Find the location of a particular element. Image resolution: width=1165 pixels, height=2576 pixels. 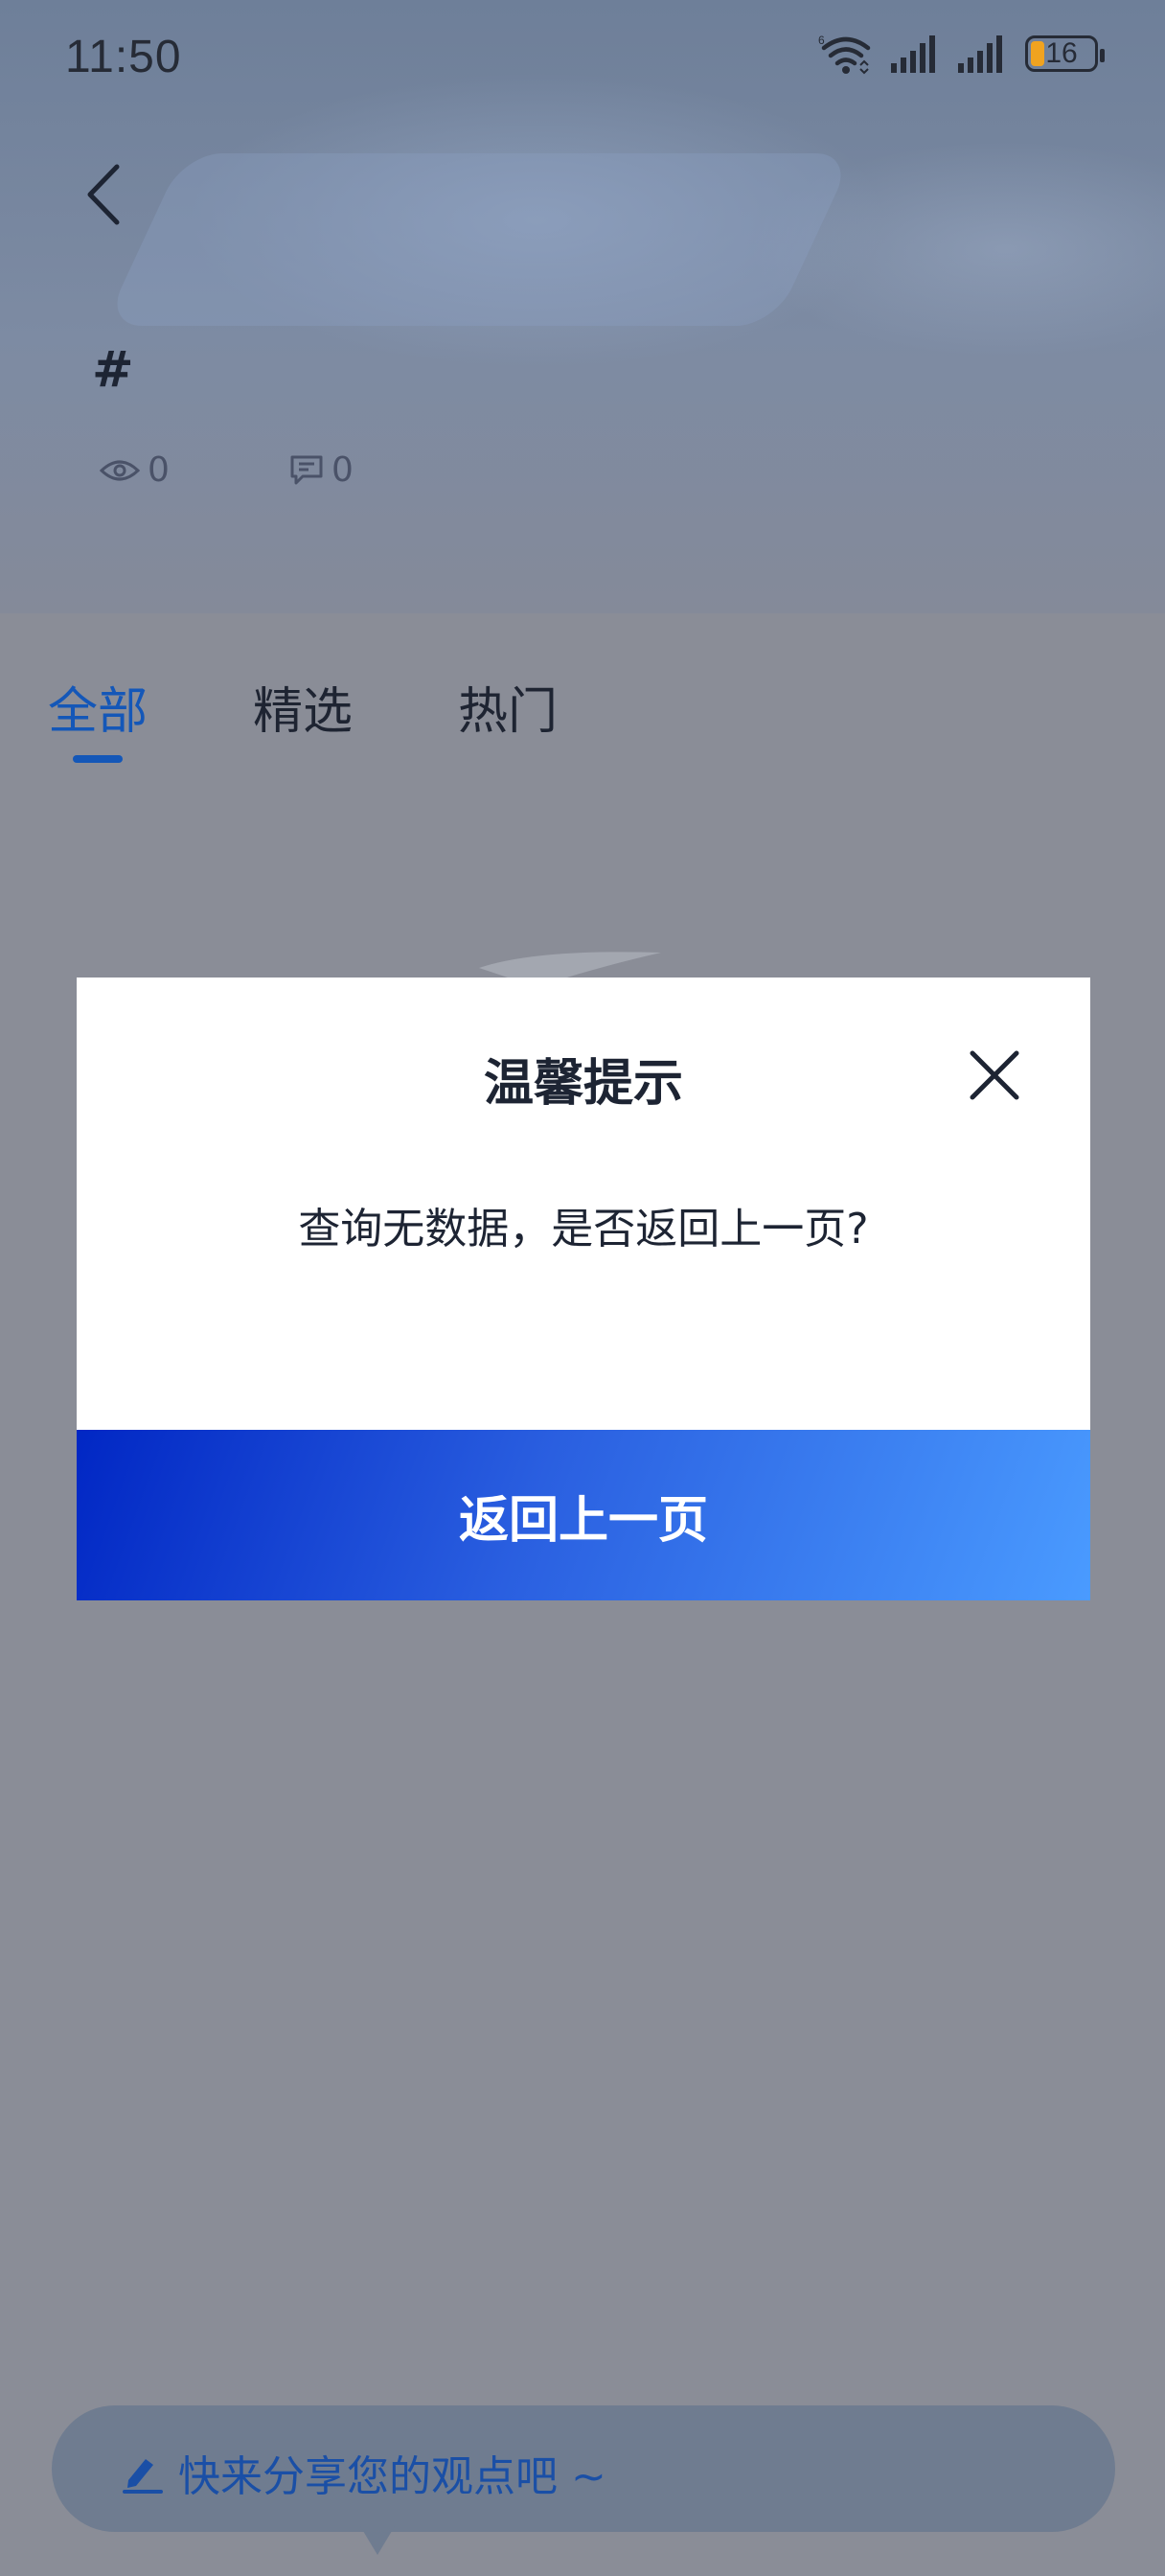

comment-input-bar: 快来分享您的观点吧 ~ is located at coordinates (583, 2468).